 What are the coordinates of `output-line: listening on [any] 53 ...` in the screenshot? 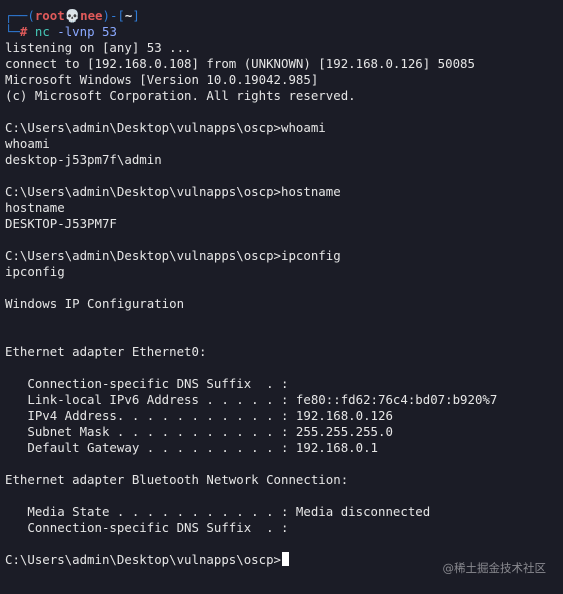 It's located at (98, 47).